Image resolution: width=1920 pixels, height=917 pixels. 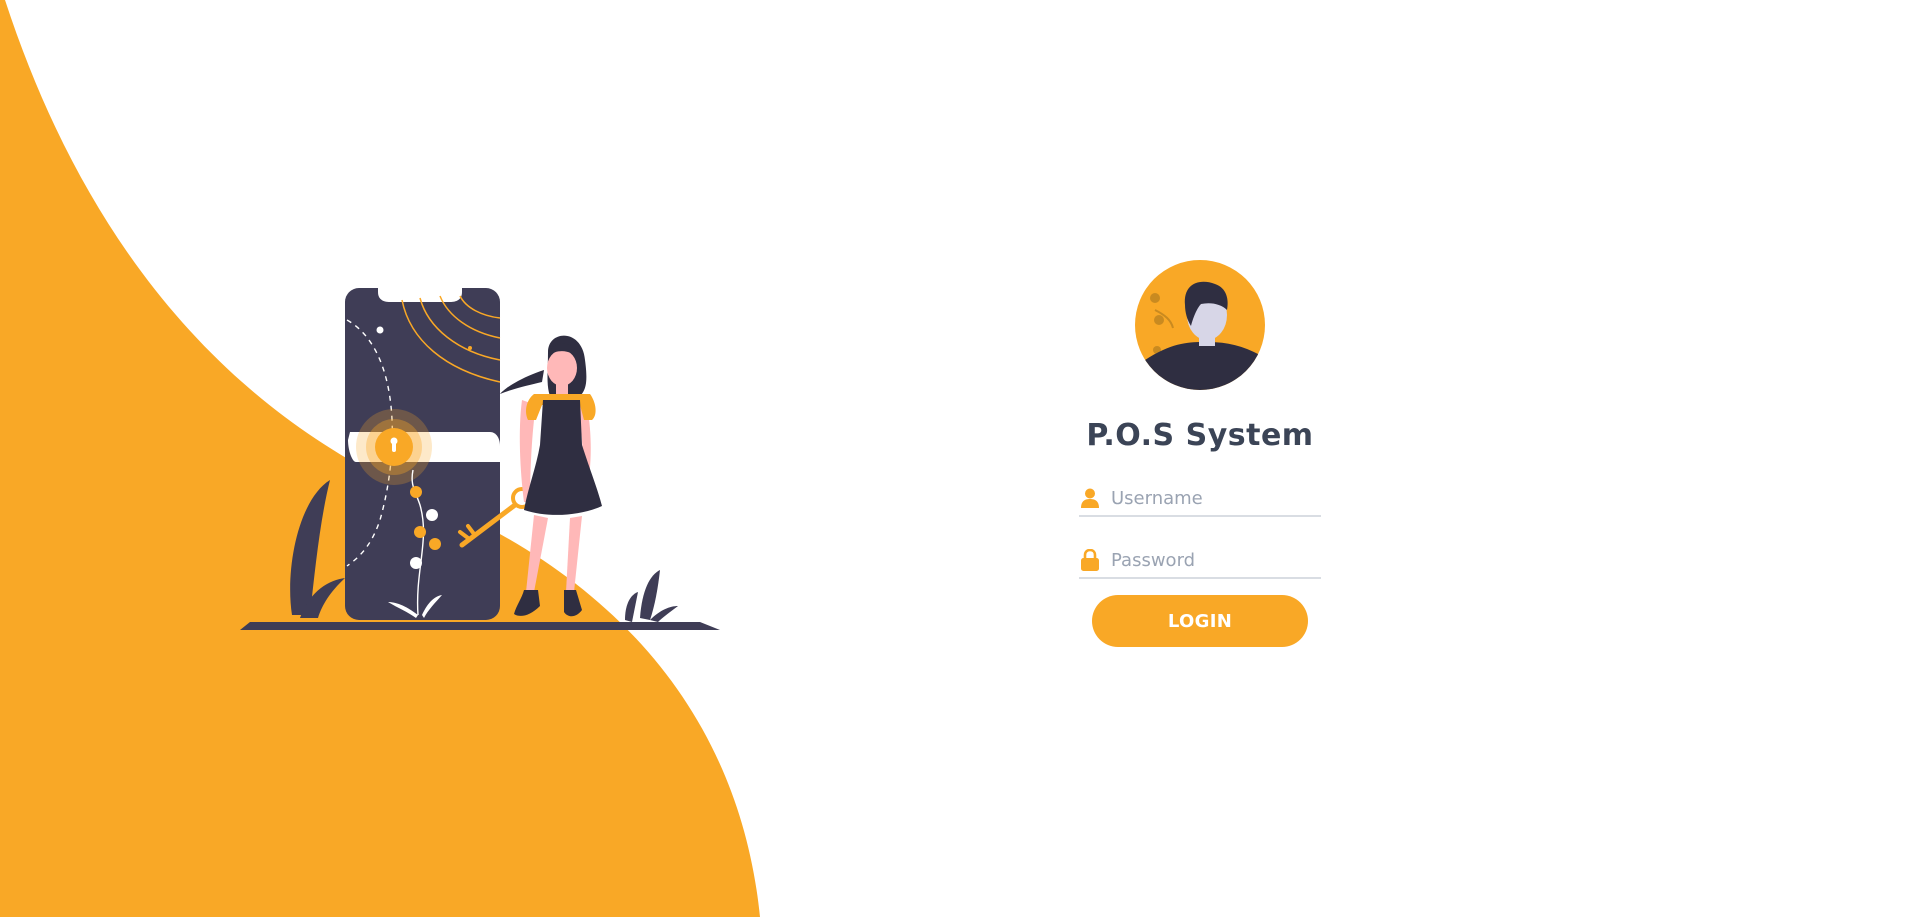 I want to click on phone-unlock-illustration, so click(x=480, y=459).